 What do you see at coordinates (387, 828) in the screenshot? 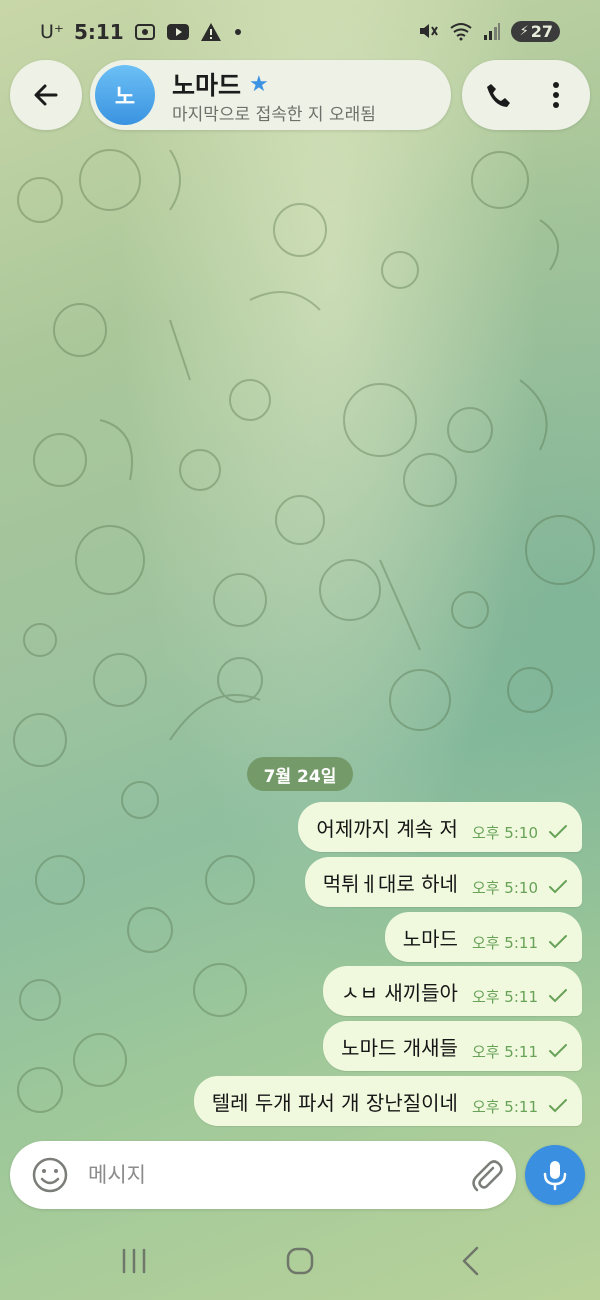
I see `message-text: 어제까지 계속 저` at bounding box center [387, 828].